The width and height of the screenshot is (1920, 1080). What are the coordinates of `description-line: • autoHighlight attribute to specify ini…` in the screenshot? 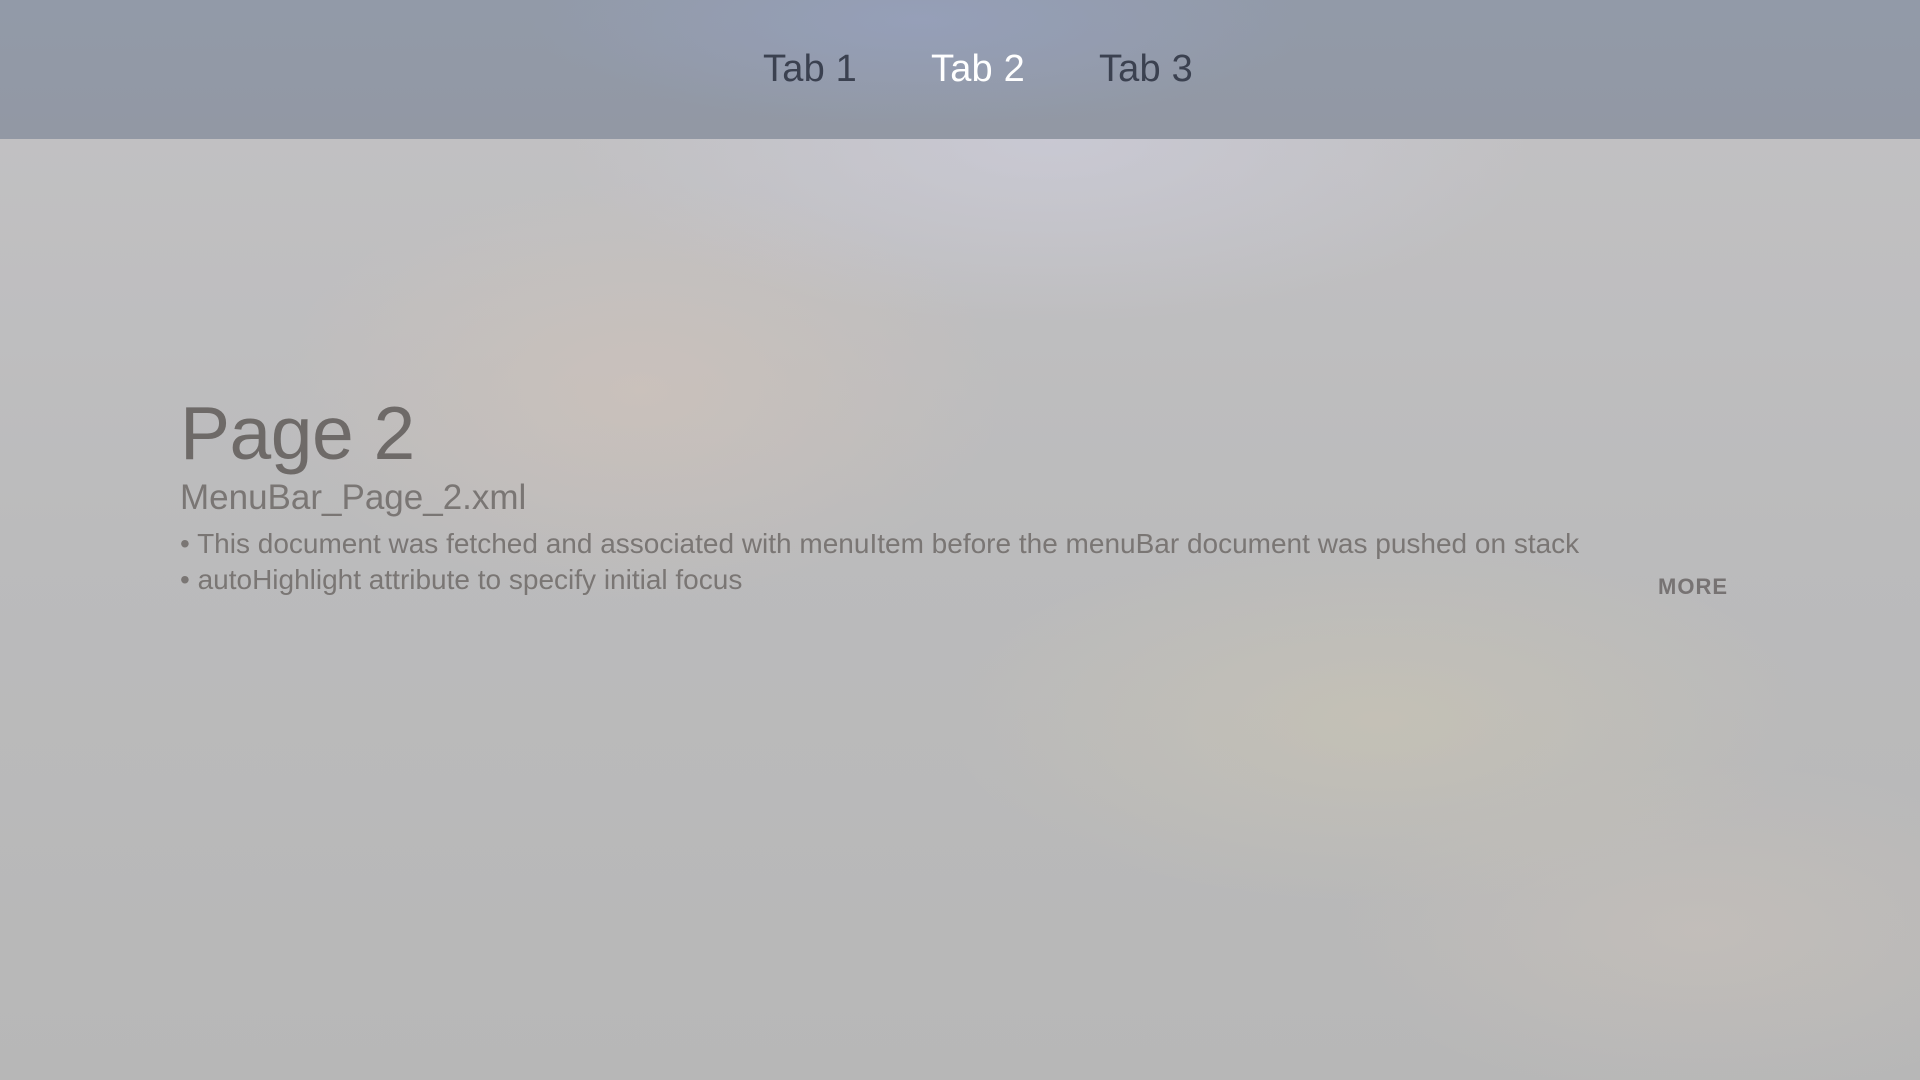 It's located at (461, 579).